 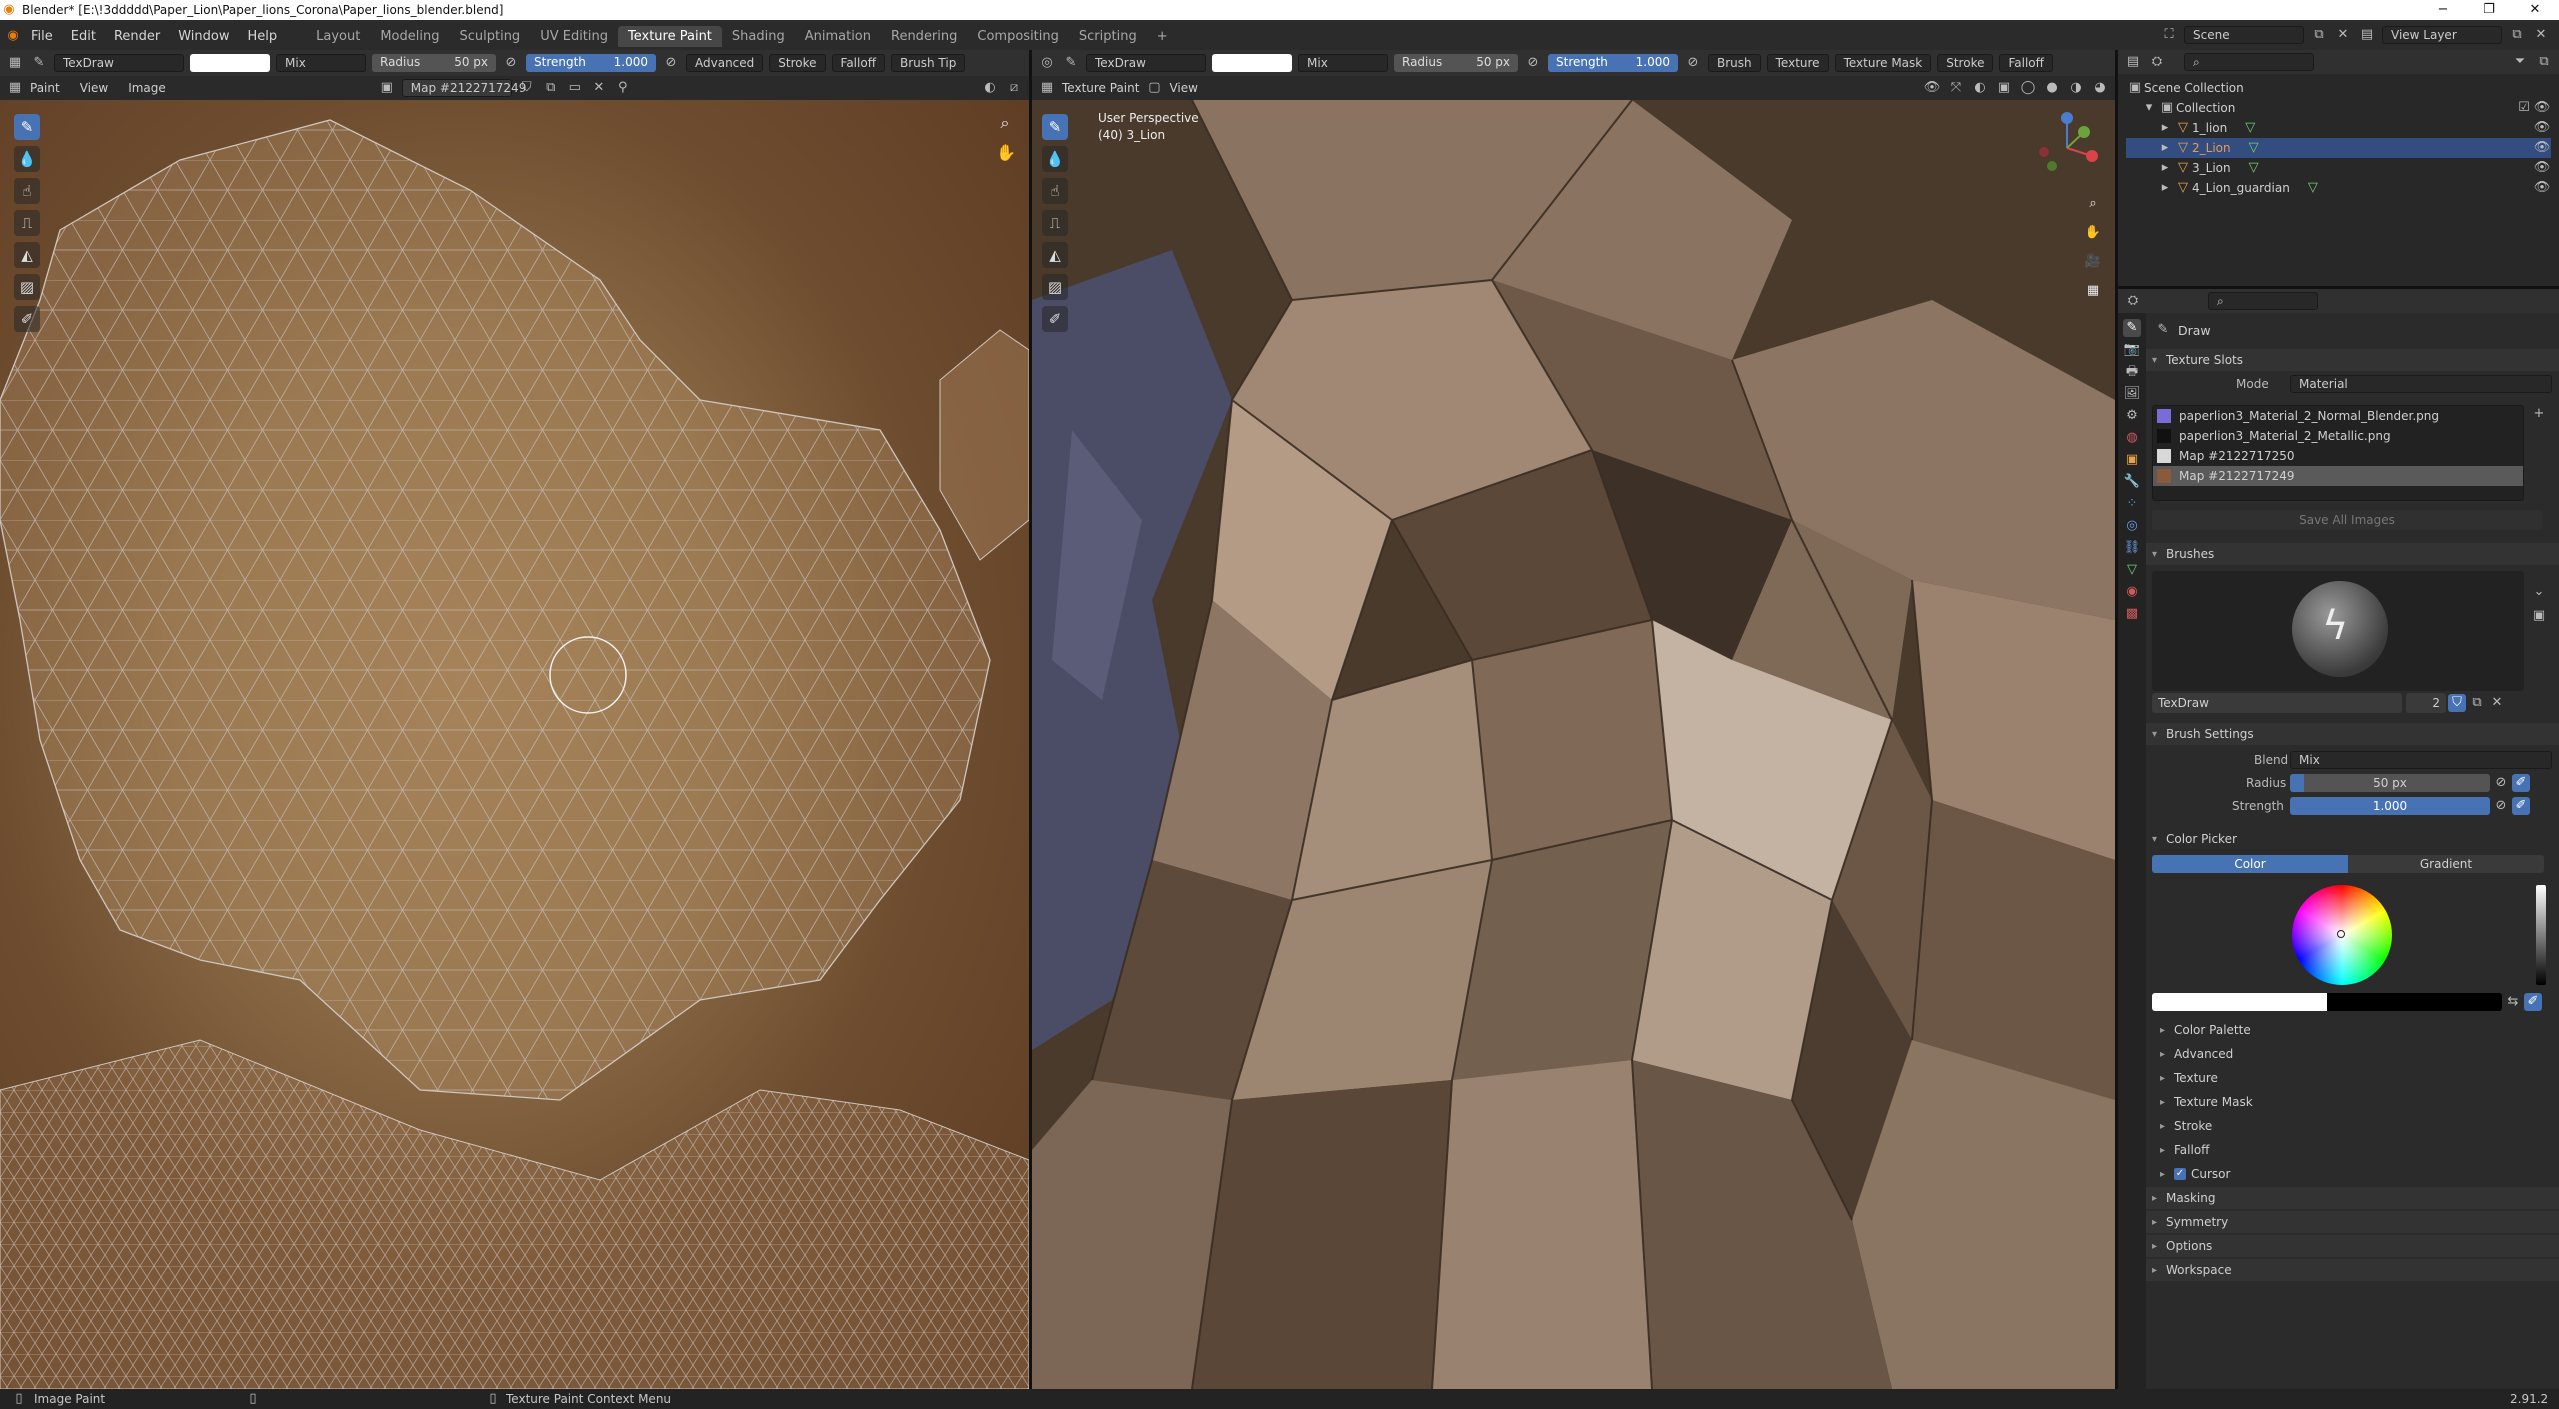 What do you see at coordinates (2521, 806) in the screenshot?
I see `strength-pressure-toggle-icon: ✐` at bounding box center [2521, 806].